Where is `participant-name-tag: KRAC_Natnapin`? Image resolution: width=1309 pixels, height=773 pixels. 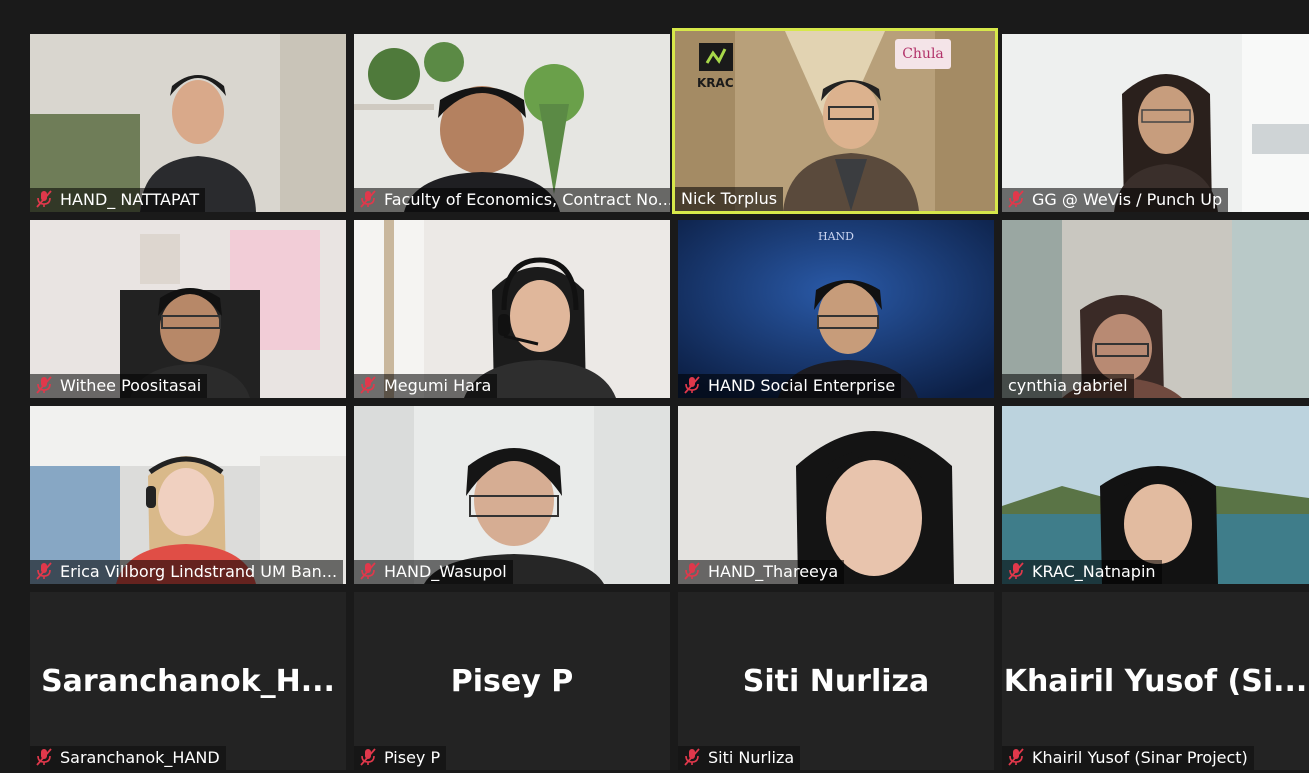 participant-name-tag: KRAC_Natnapin is located at coordinates (1082, 572).